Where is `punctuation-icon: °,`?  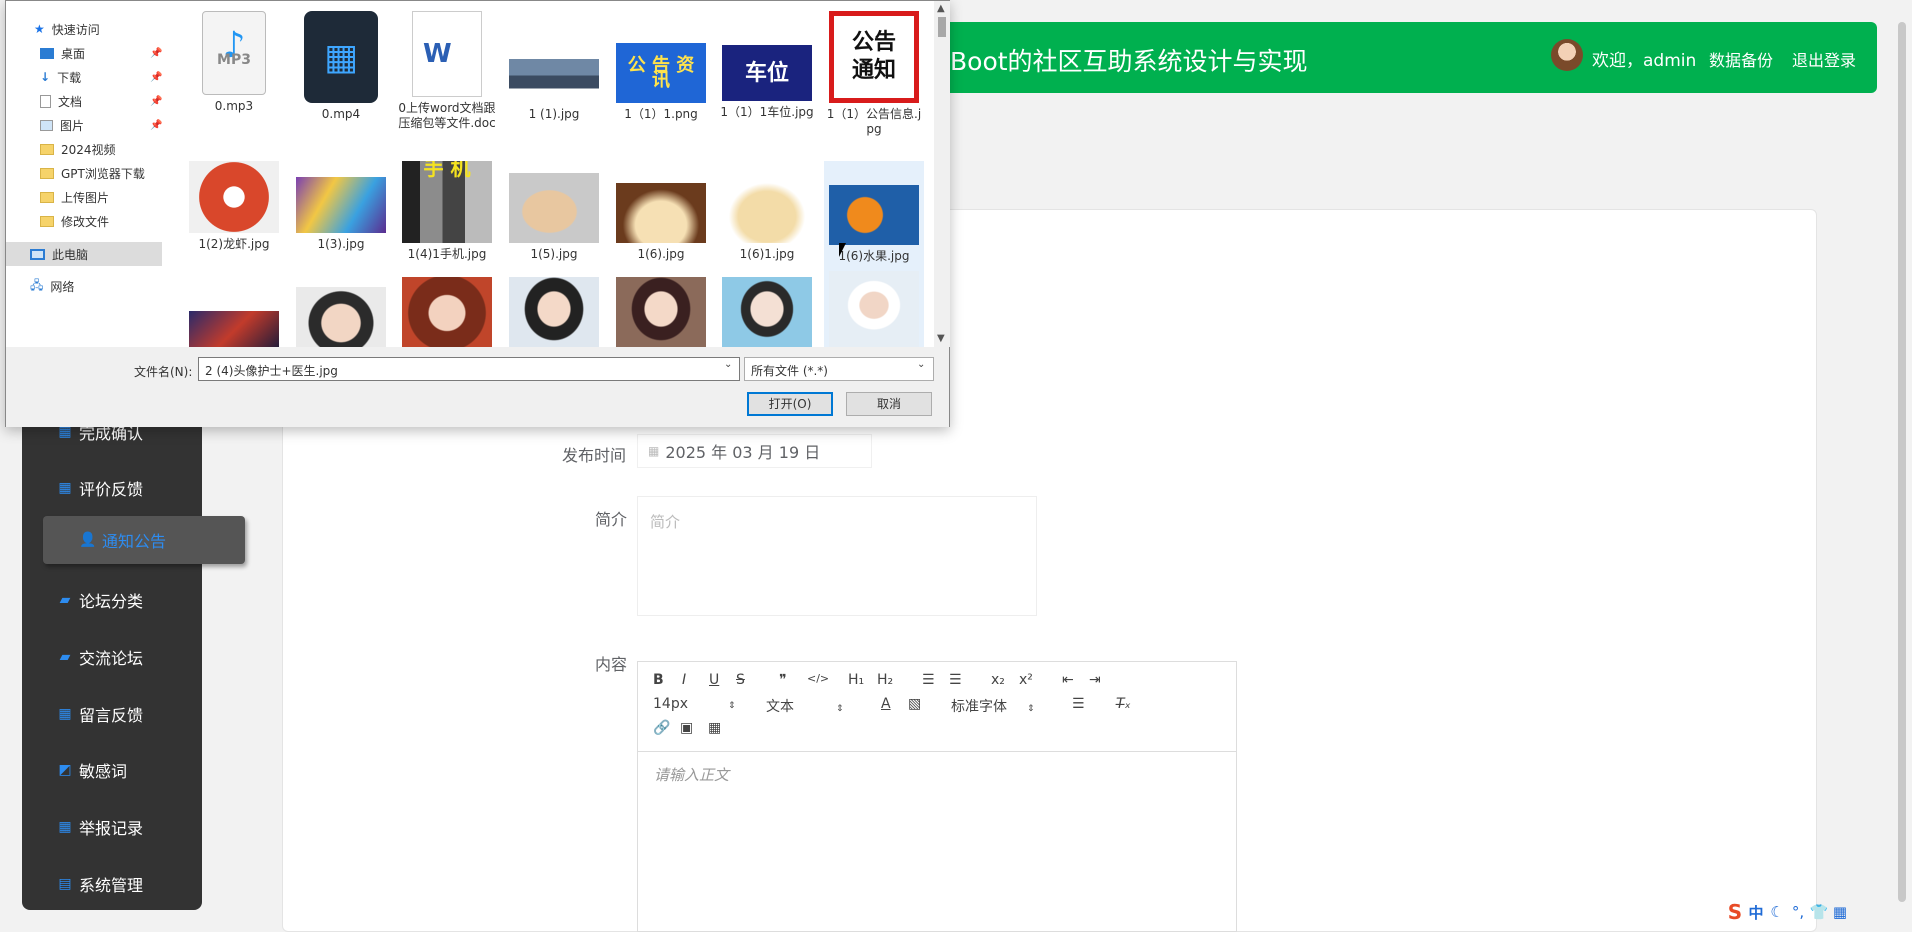
punctuation-icon: °, is located at coordinates (1798, 912).